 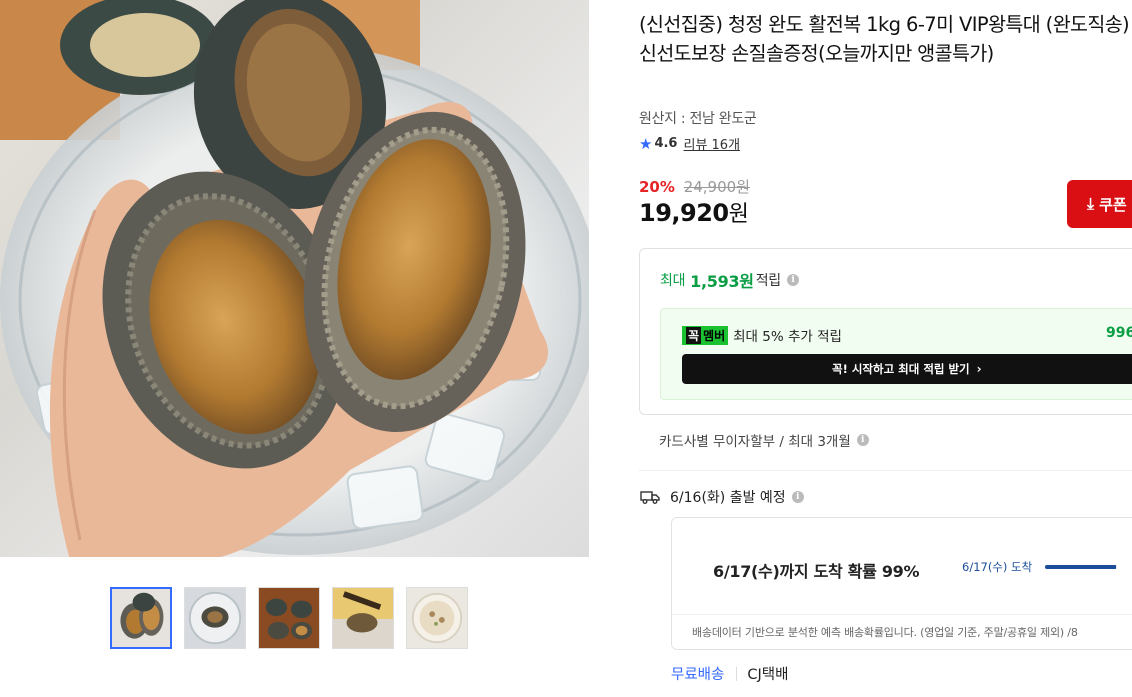 What do you see at coordinates (729, 673) in the screenshot?
I see `shipping-type: 무료배송 CJ택배` at bounding box center [729, 673].